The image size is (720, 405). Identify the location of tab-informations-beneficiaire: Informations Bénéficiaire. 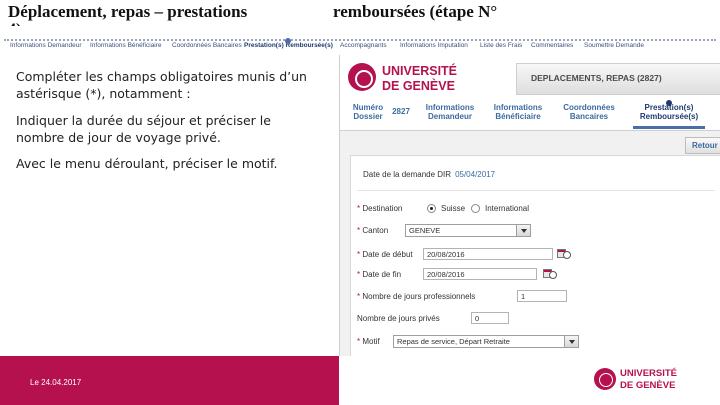
(518, 112).